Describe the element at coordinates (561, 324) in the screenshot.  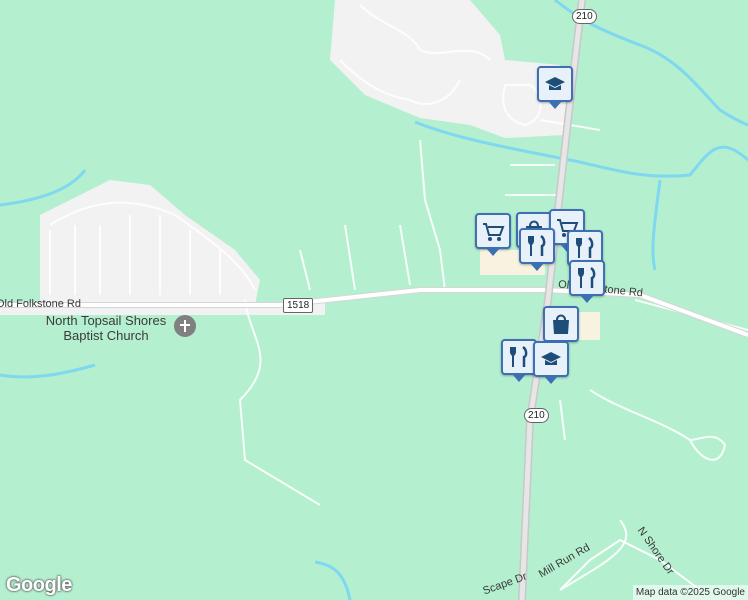
I see `shopping-bag-icon` at that location.